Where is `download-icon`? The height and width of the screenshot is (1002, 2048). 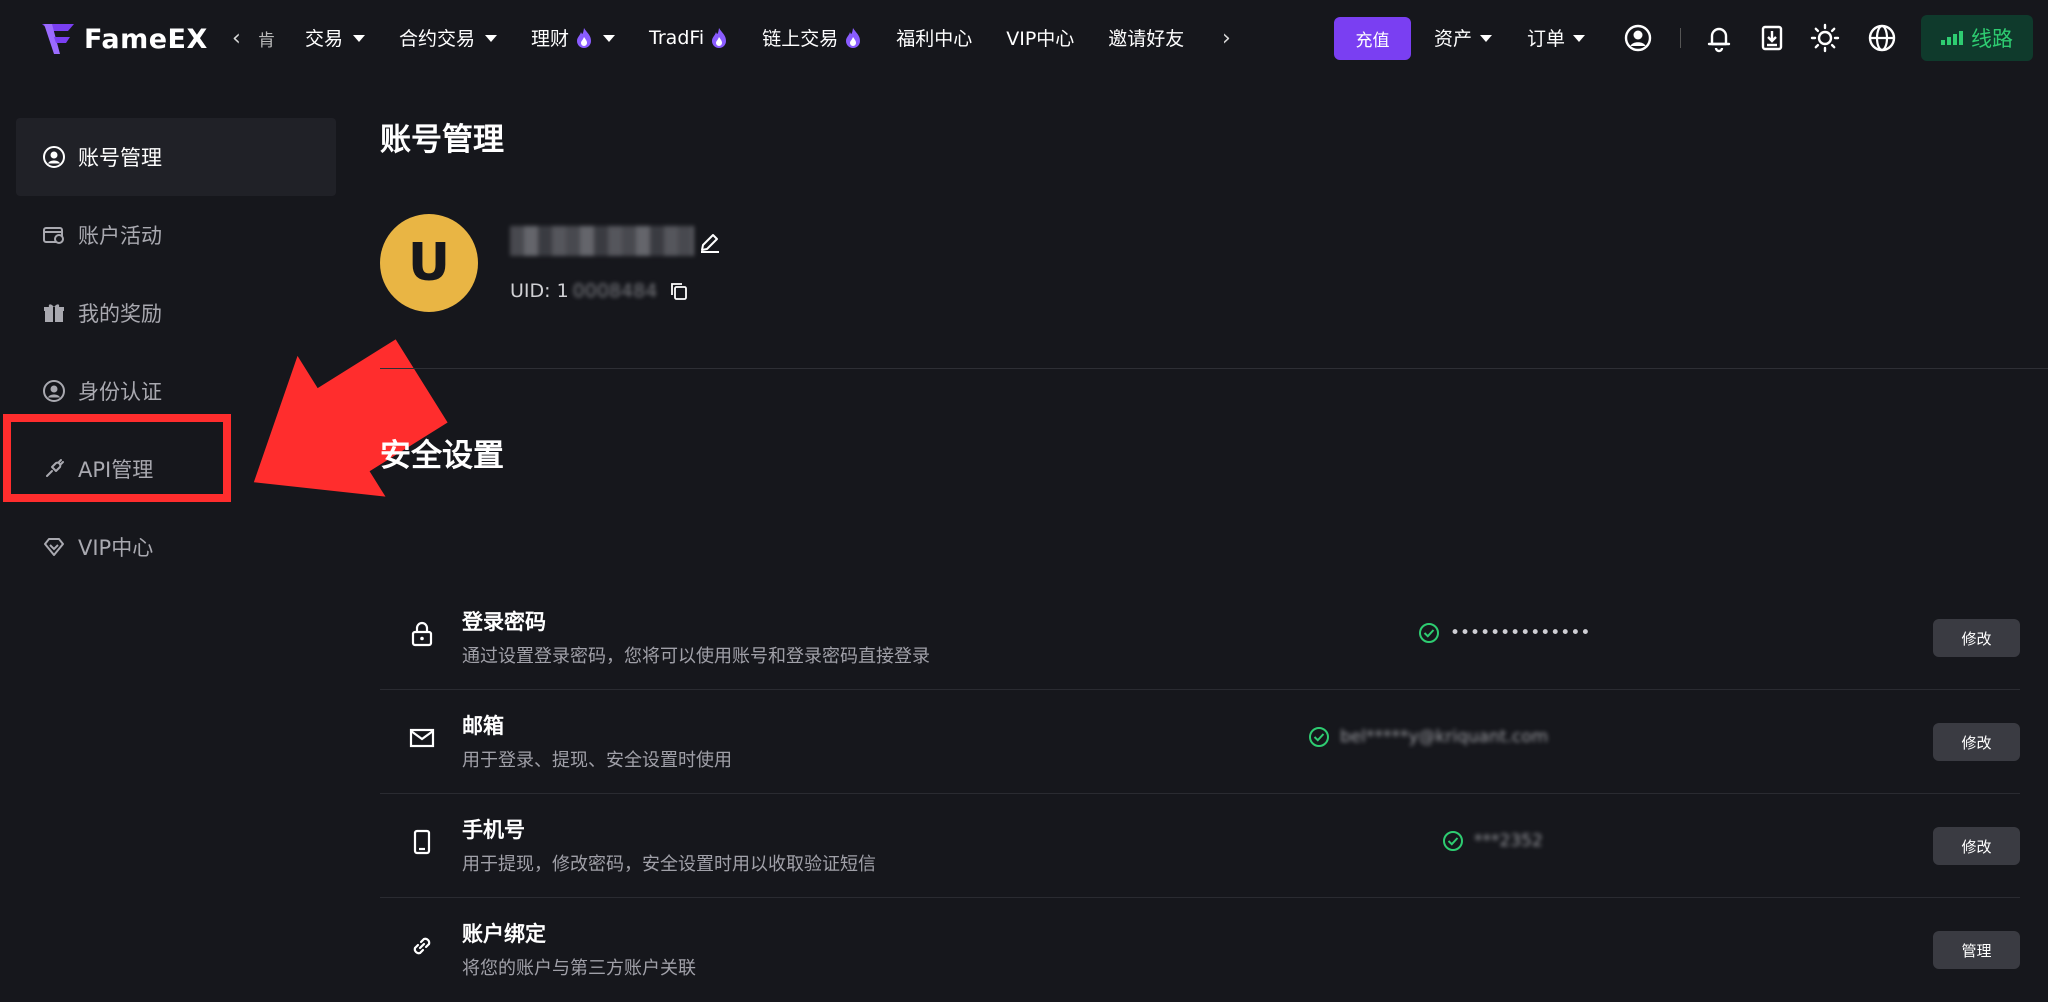
download-icon is located at coordinates (1772, 38).